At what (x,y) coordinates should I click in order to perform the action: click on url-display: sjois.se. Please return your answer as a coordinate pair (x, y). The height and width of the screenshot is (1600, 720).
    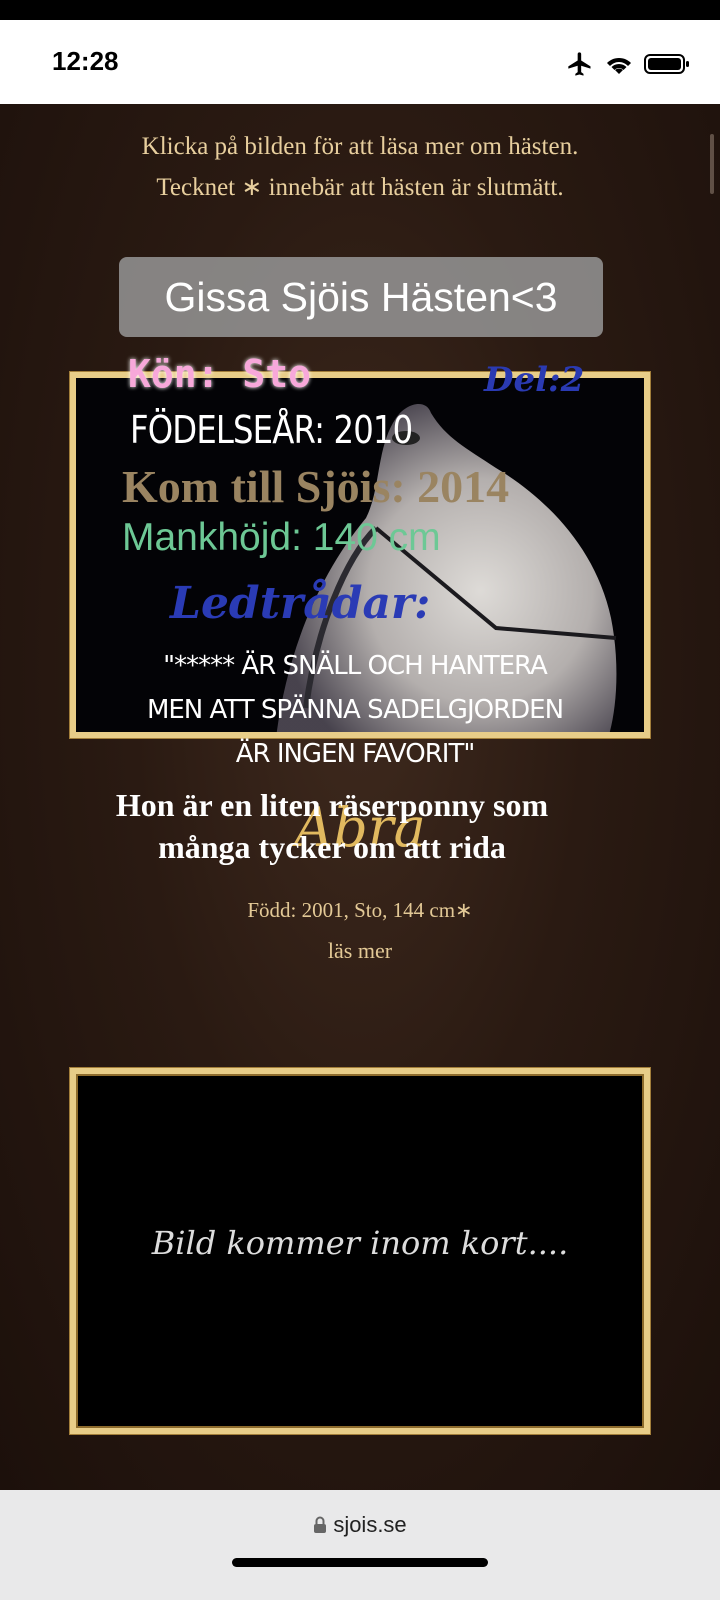
    Looking at the image, I should click on (360, 1525).